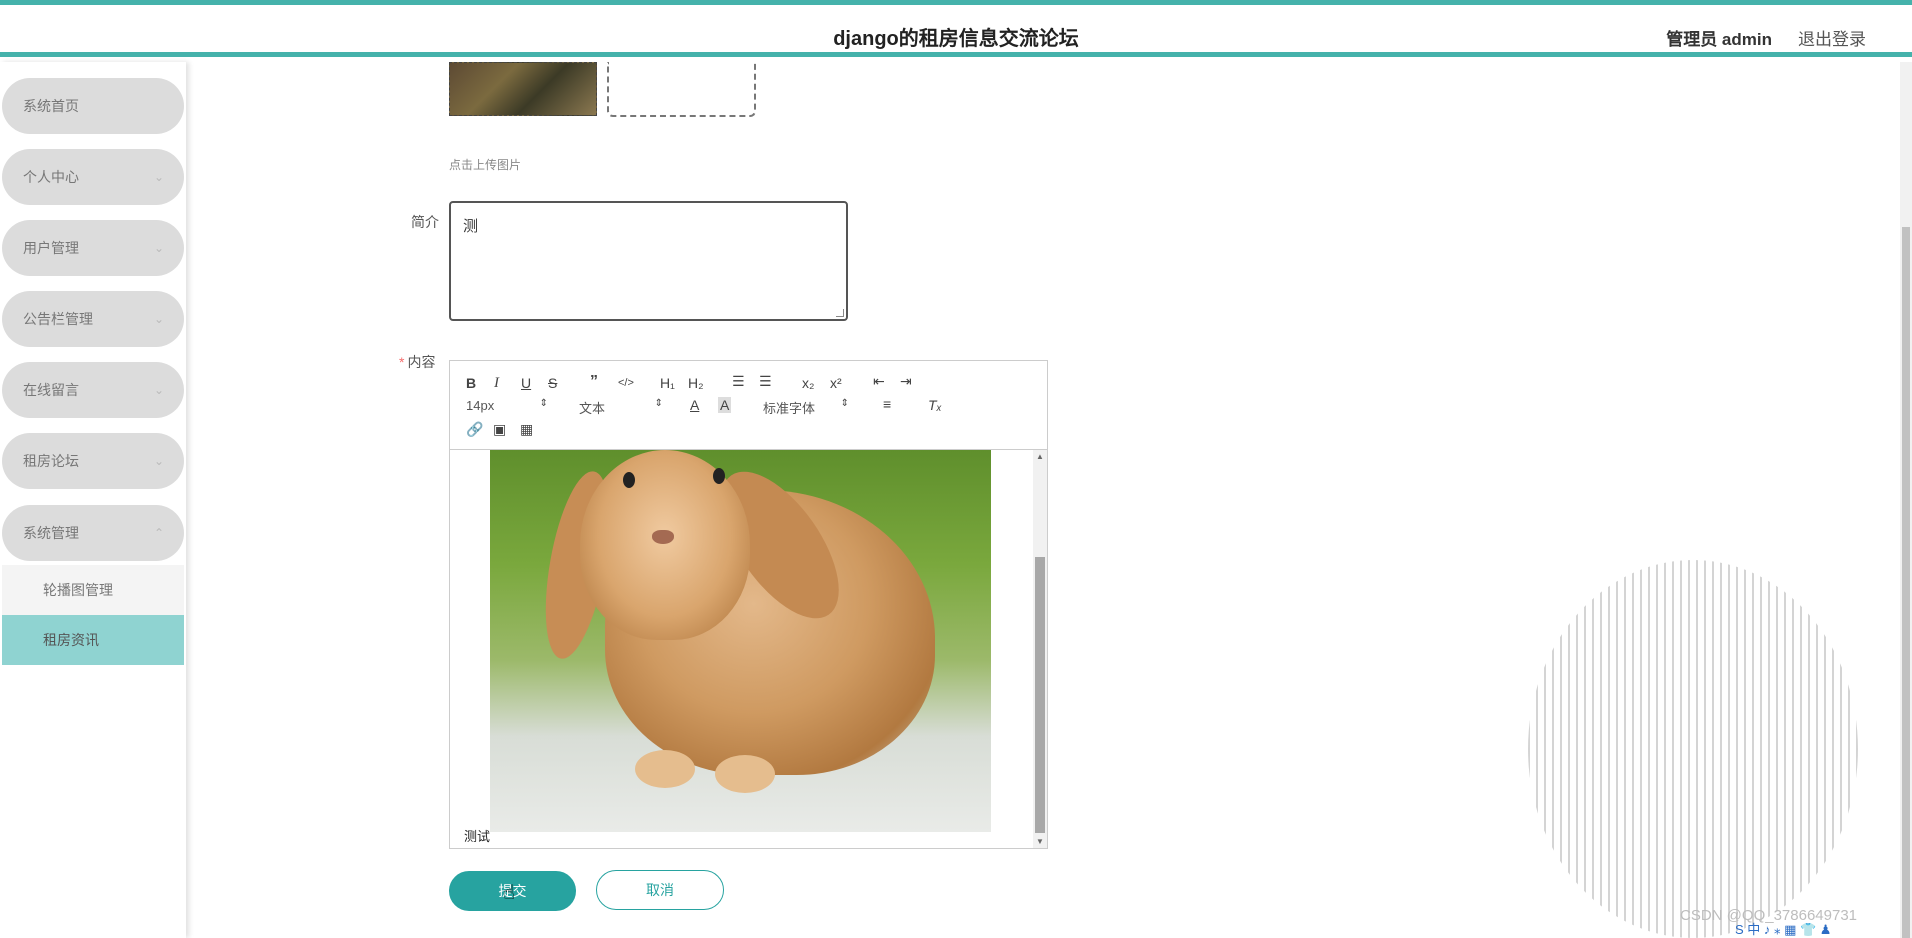  What do you see at coordinates (93, 248) in the screenshot?
I see `sidebar-item-users: 用户管理 ⌄` at bounding box center [93, 248].